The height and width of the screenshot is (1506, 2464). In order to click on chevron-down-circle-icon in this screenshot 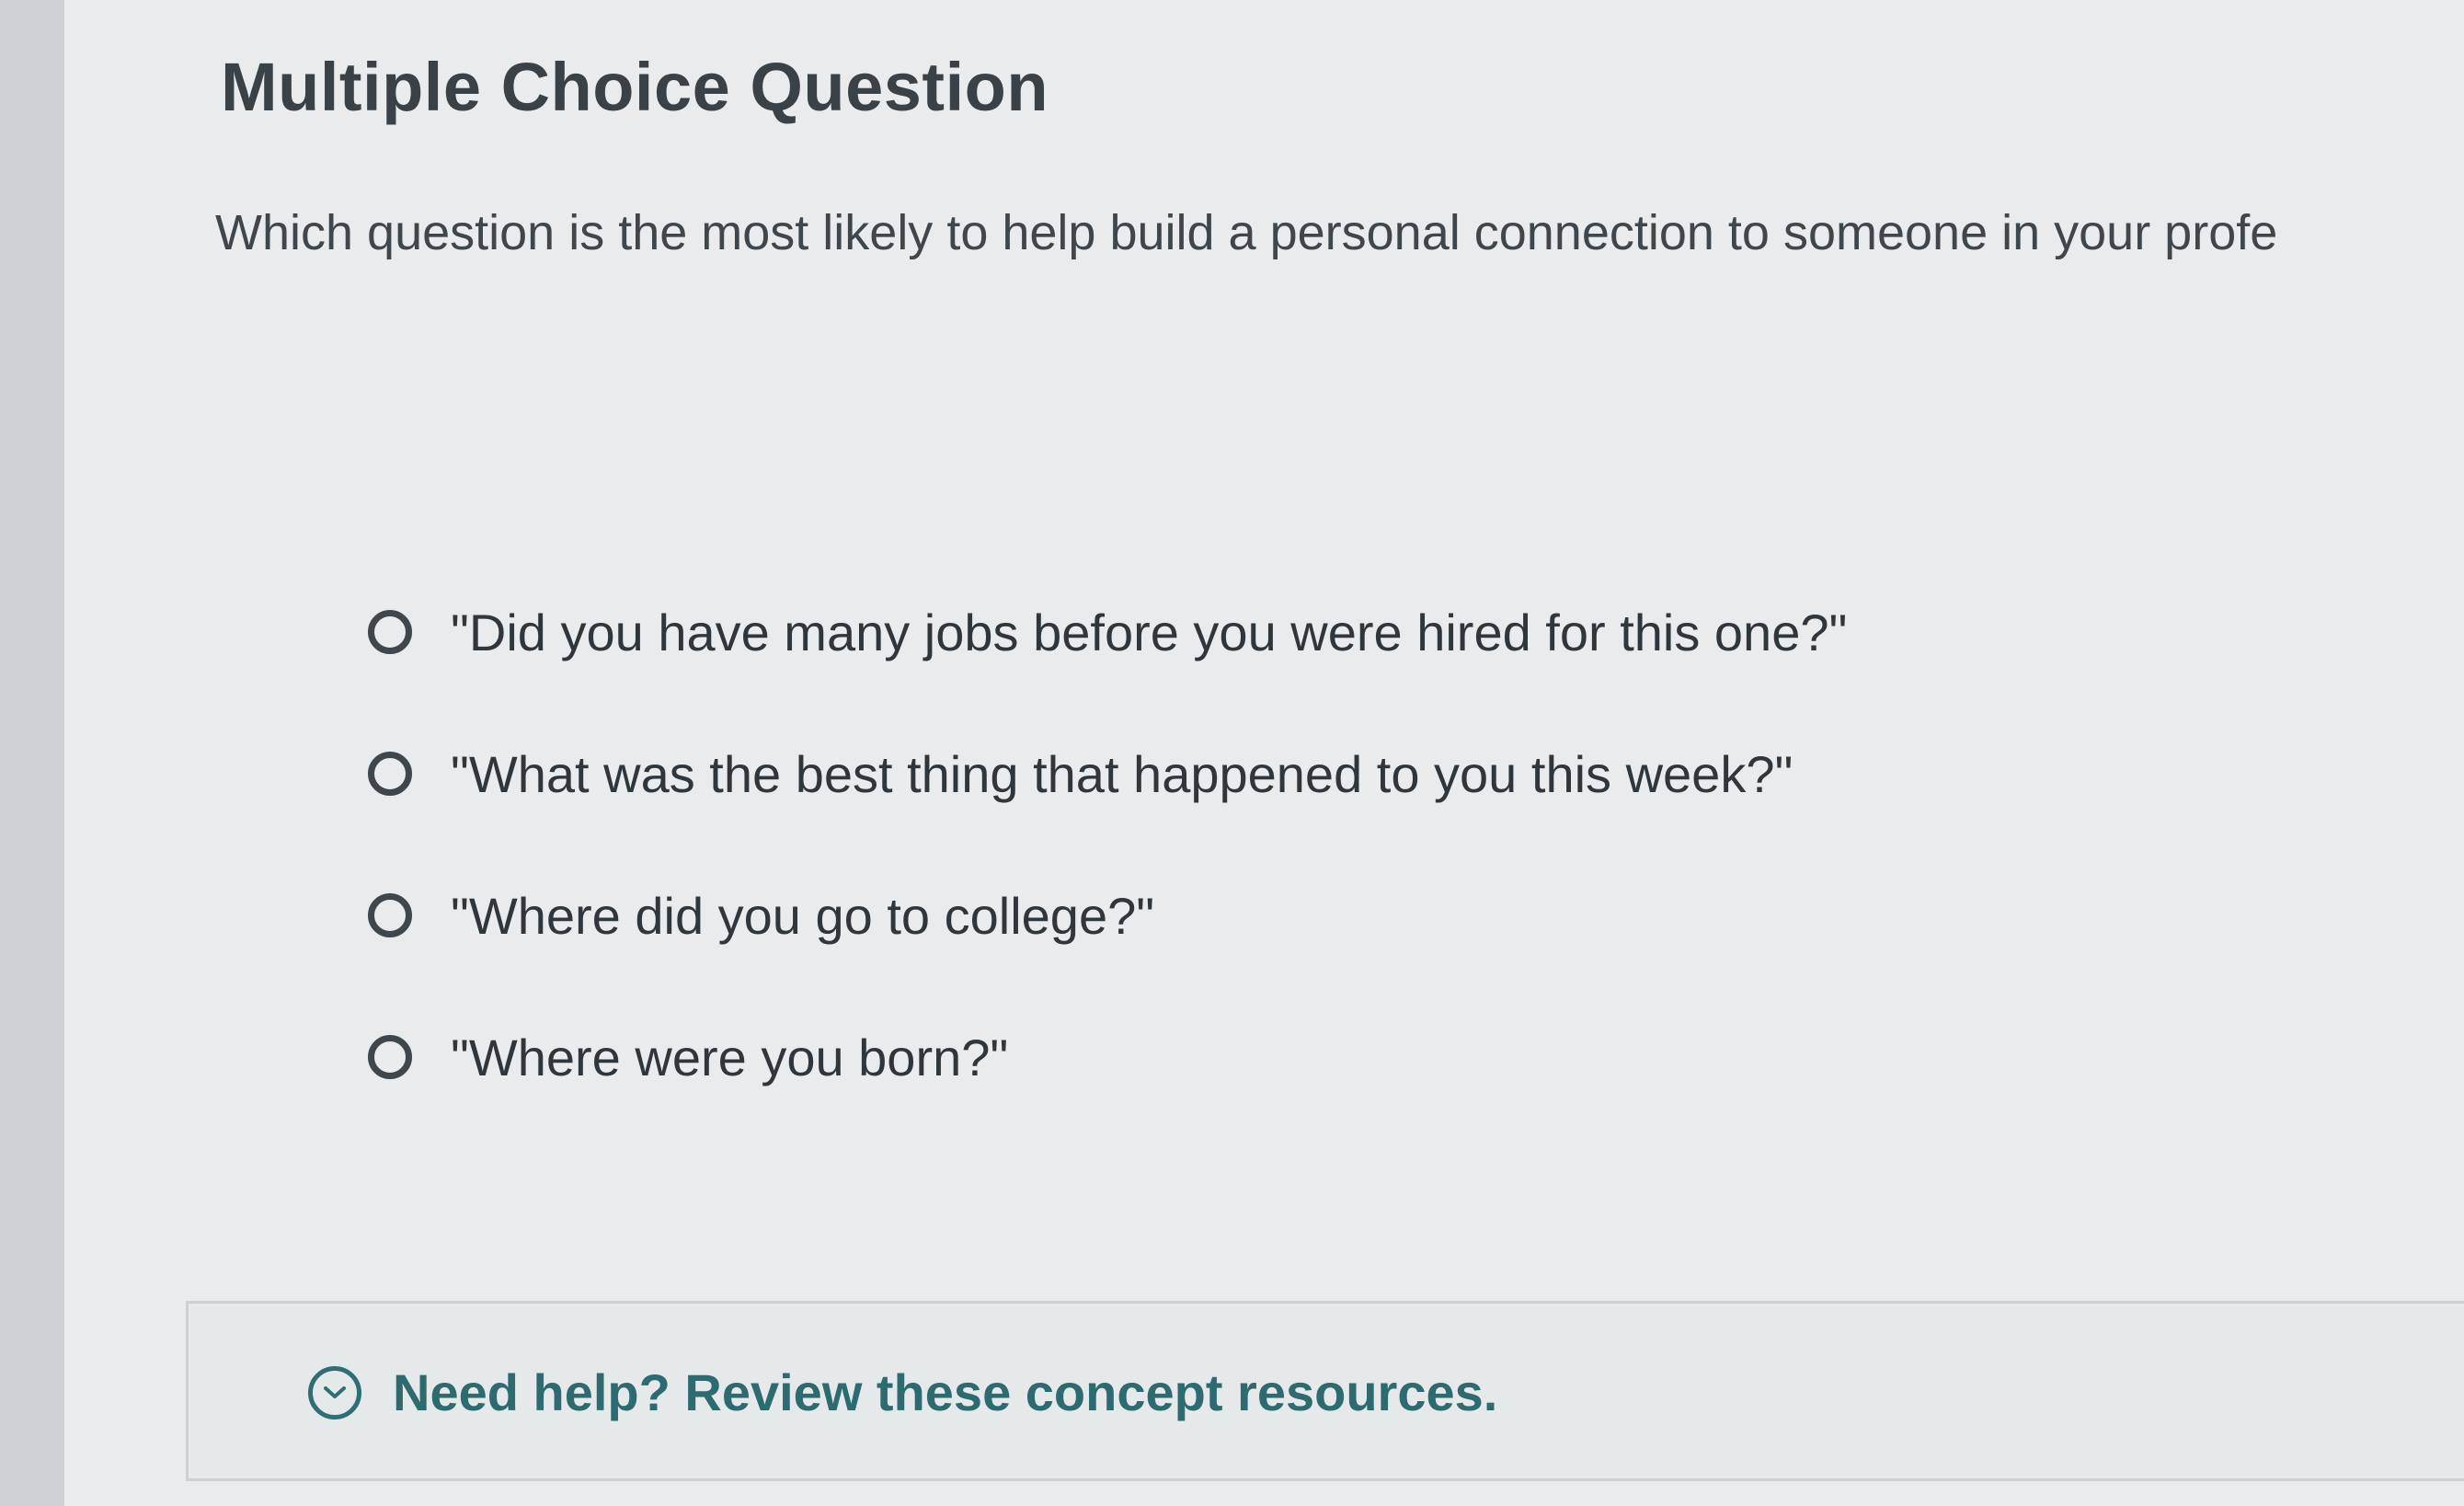, I will do `click(334, 1392)`.